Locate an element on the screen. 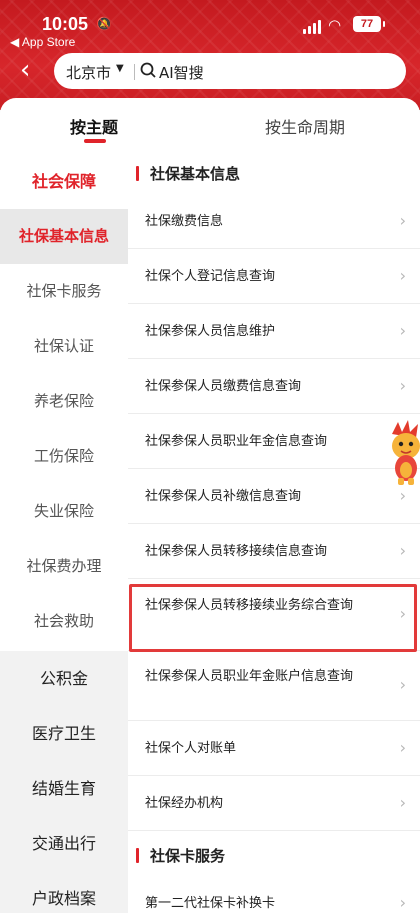 The height and width of the screenshot is (913, 420). sidebar-item-social-card: 社保卡服务 is located at coordinates (64, 291).